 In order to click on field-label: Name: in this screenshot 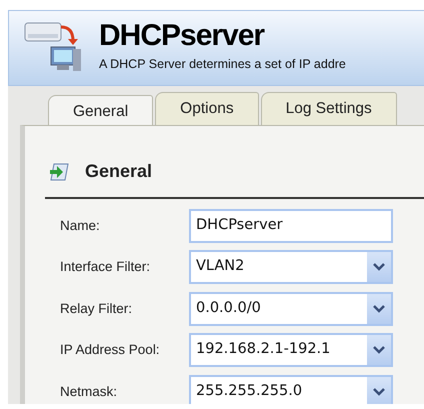, I will do `click(80, 225)`.